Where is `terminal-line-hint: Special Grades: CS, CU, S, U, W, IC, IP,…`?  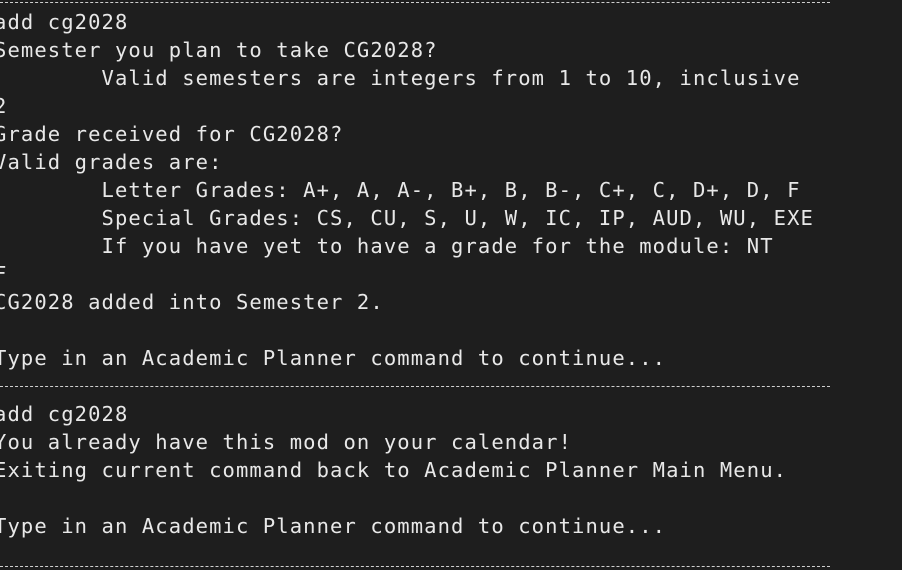 terminal-line-hint: Special Grades: CS, CU, S, U, W, IC, IP,… is located at coordinates (407, 218).